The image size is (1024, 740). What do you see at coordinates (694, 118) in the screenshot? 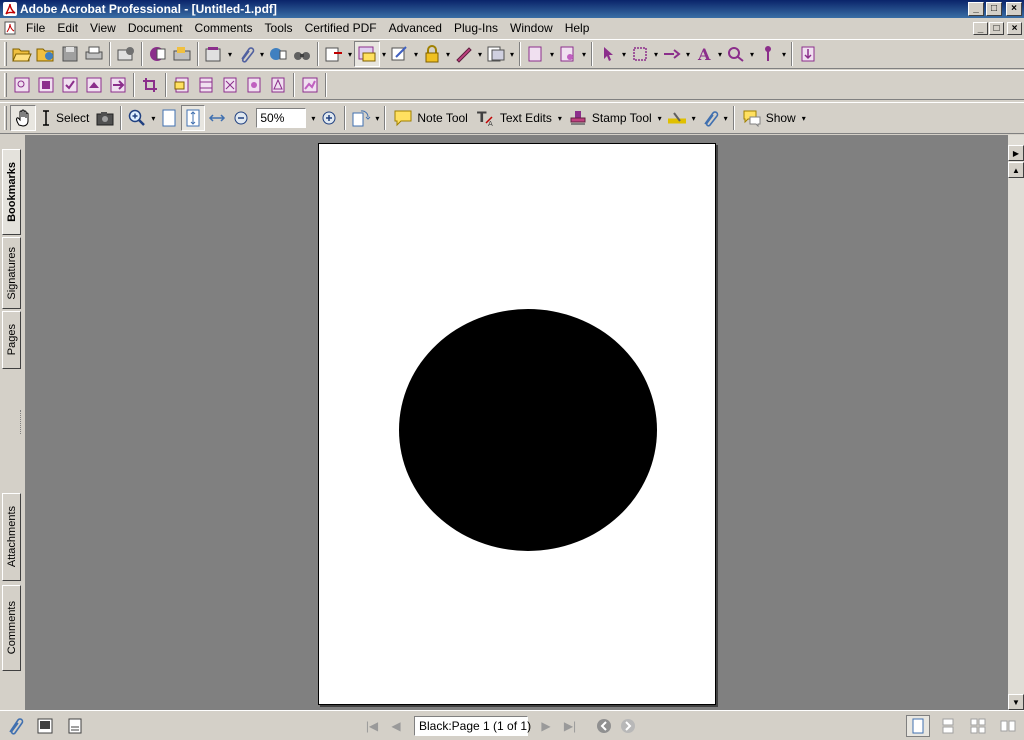
I see `highlighter-dropdown-icon: ▾` at bounding box center [694, 118].